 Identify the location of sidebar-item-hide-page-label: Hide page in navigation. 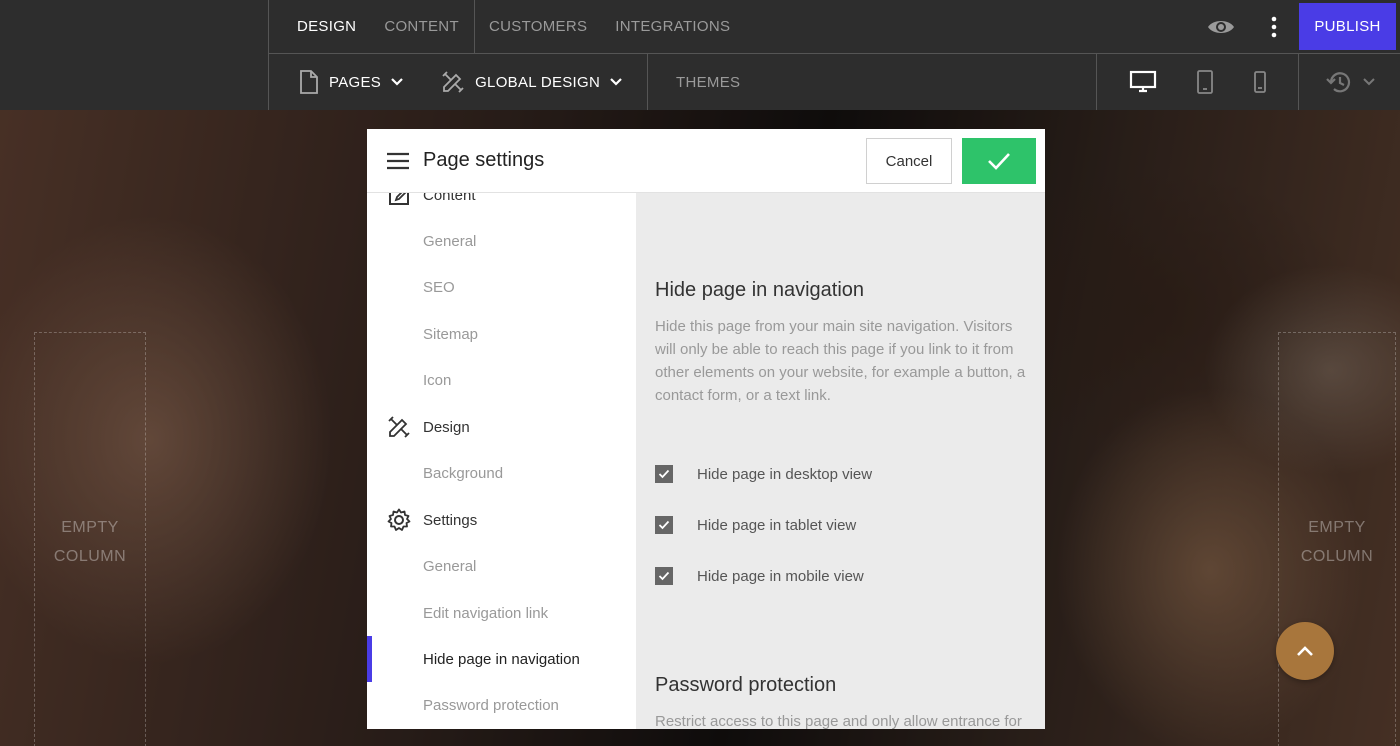
(501, 659).